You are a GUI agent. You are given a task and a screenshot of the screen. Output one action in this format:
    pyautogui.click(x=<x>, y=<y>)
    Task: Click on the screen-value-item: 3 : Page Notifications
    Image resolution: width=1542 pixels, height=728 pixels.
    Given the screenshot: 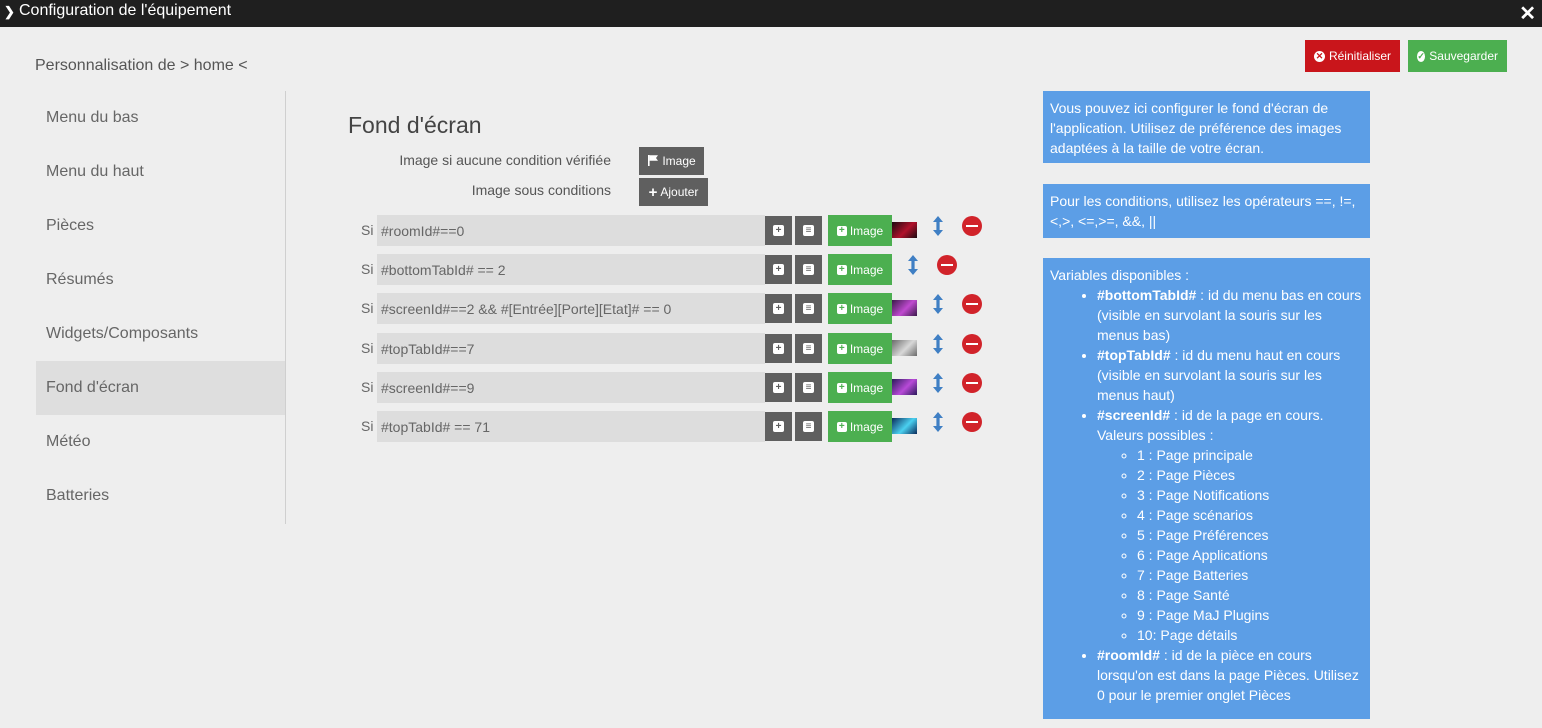 What is the action you would take?
    pyautogui.click(x=1250, y=495)
    